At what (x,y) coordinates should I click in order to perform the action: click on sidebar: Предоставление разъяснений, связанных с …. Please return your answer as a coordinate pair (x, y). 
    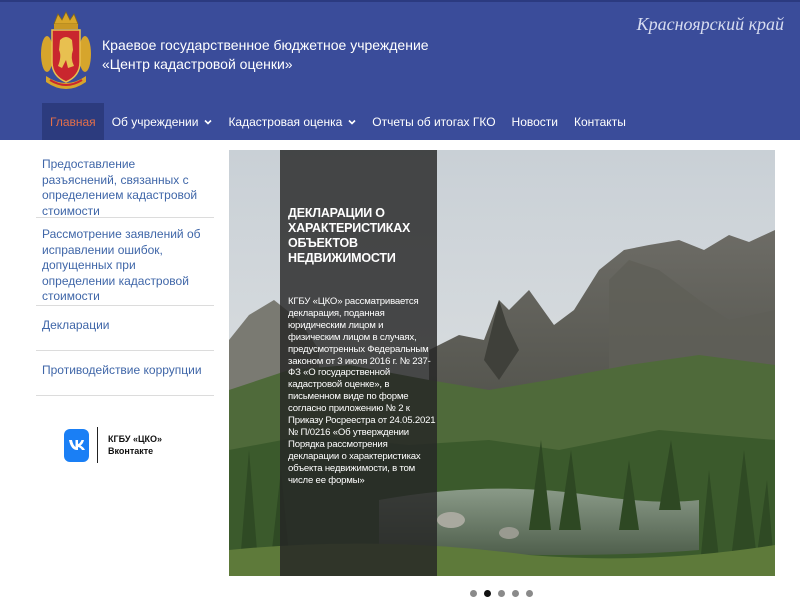
    Looking at the image, I should click on (125, 272).